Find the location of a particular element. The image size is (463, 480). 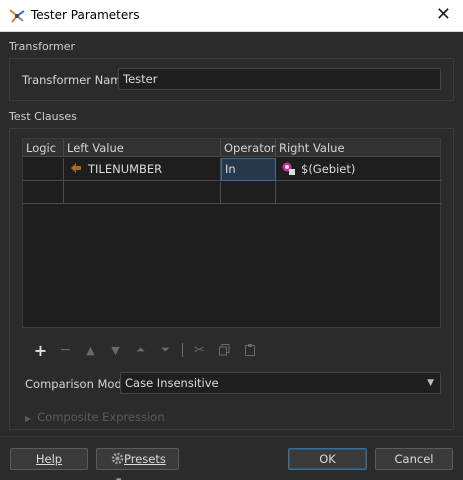

test-clauses-section-label: Test Clauses is located at coordinates (43, 116).